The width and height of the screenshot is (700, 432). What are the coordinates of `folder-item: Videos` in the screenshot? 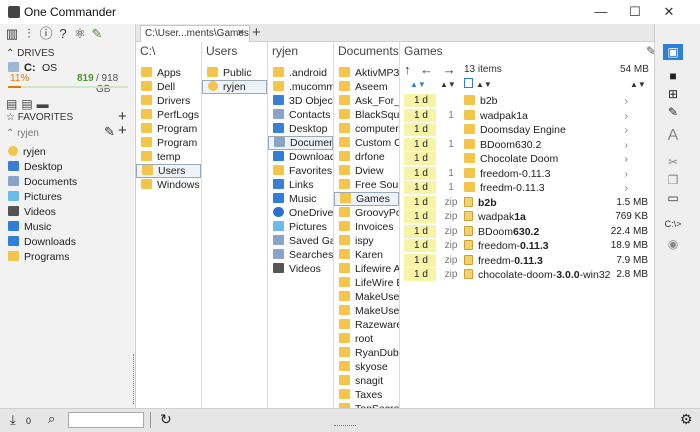 It's located at (300, 269).